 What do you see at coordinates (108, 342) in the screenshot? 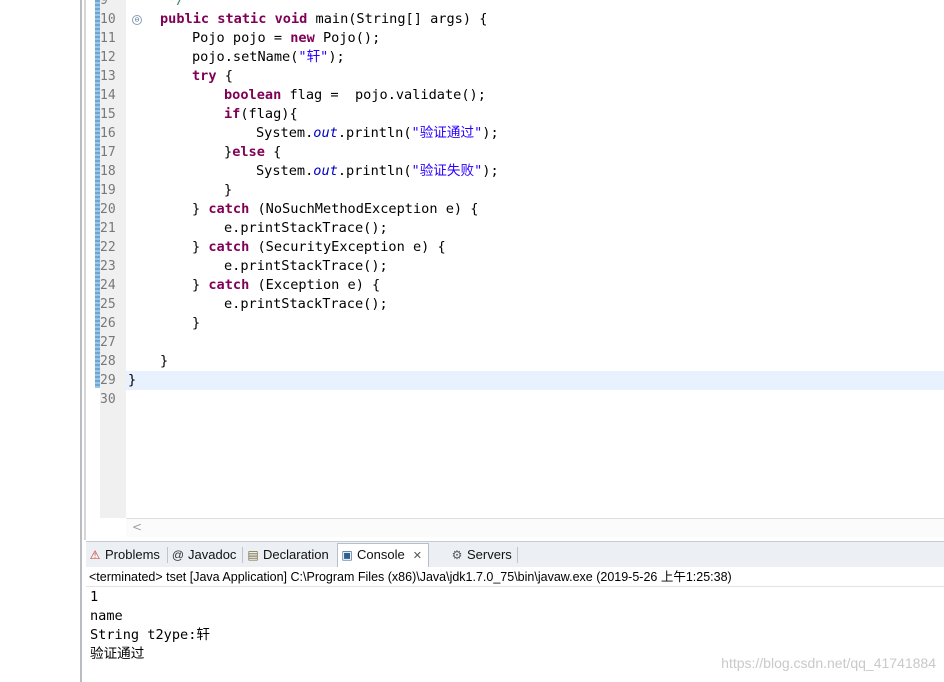
I see `line-number: 27` at bounding box center [108, 342].